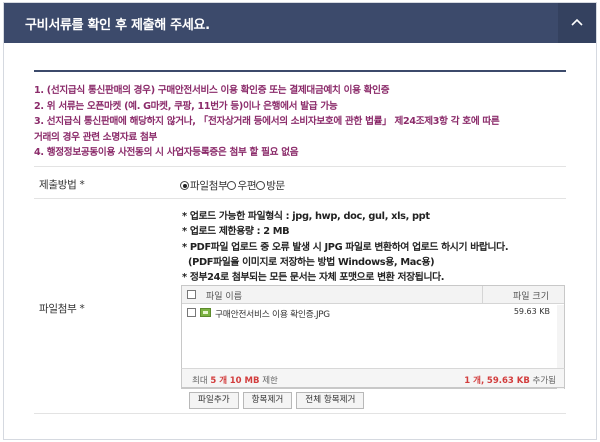  What do you see at coordinates (474, 381) in the screenshot?
I see `added-count: 1 개,` at bounding box center [474, 381].